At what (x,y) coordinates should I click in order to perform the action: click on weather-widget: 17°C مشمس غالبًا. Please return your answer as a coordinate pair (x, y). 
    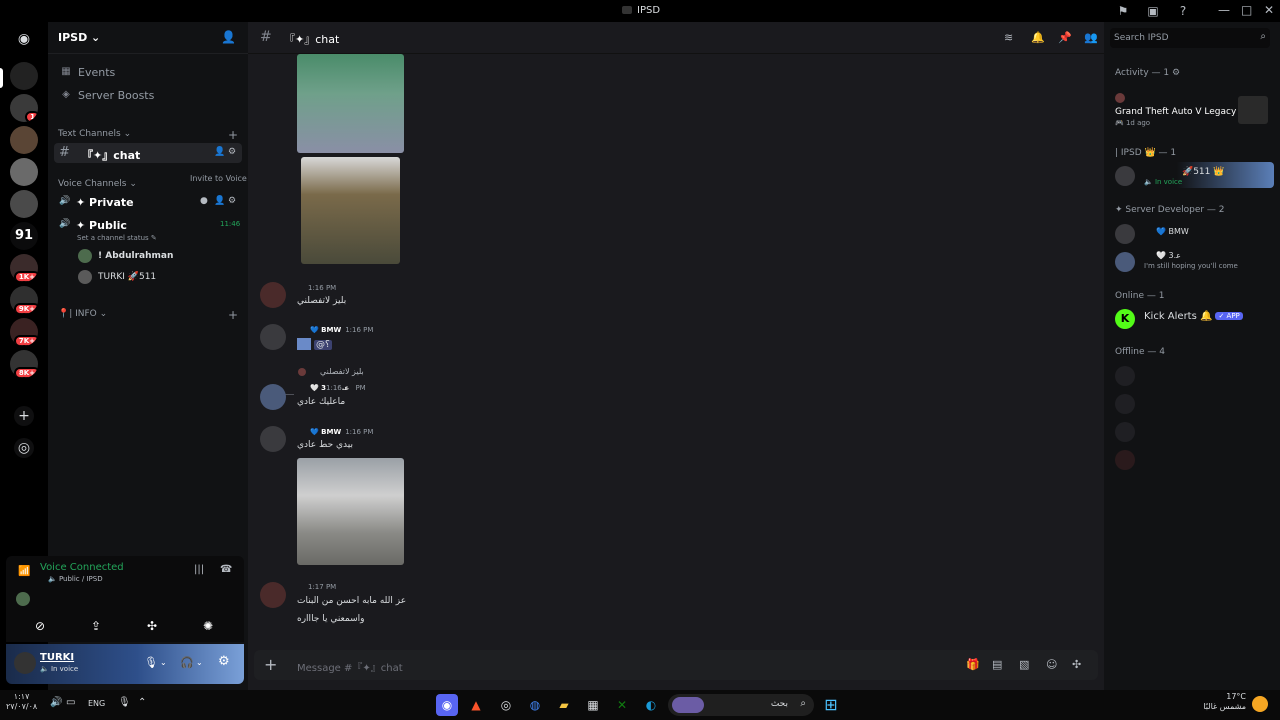
    Looking at the image, I should click on (1223, 702).